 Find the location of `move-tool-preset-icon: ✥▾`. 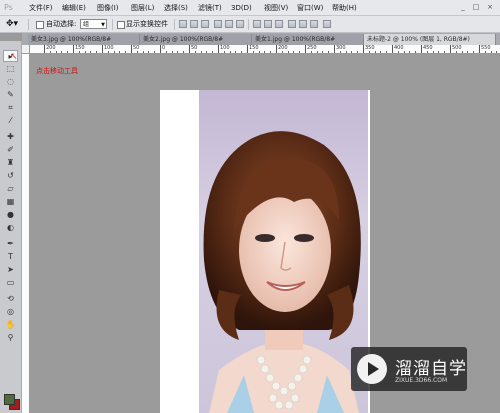

move-tool-preset-icon: ✥▾ is located at coordinates (12, 24).